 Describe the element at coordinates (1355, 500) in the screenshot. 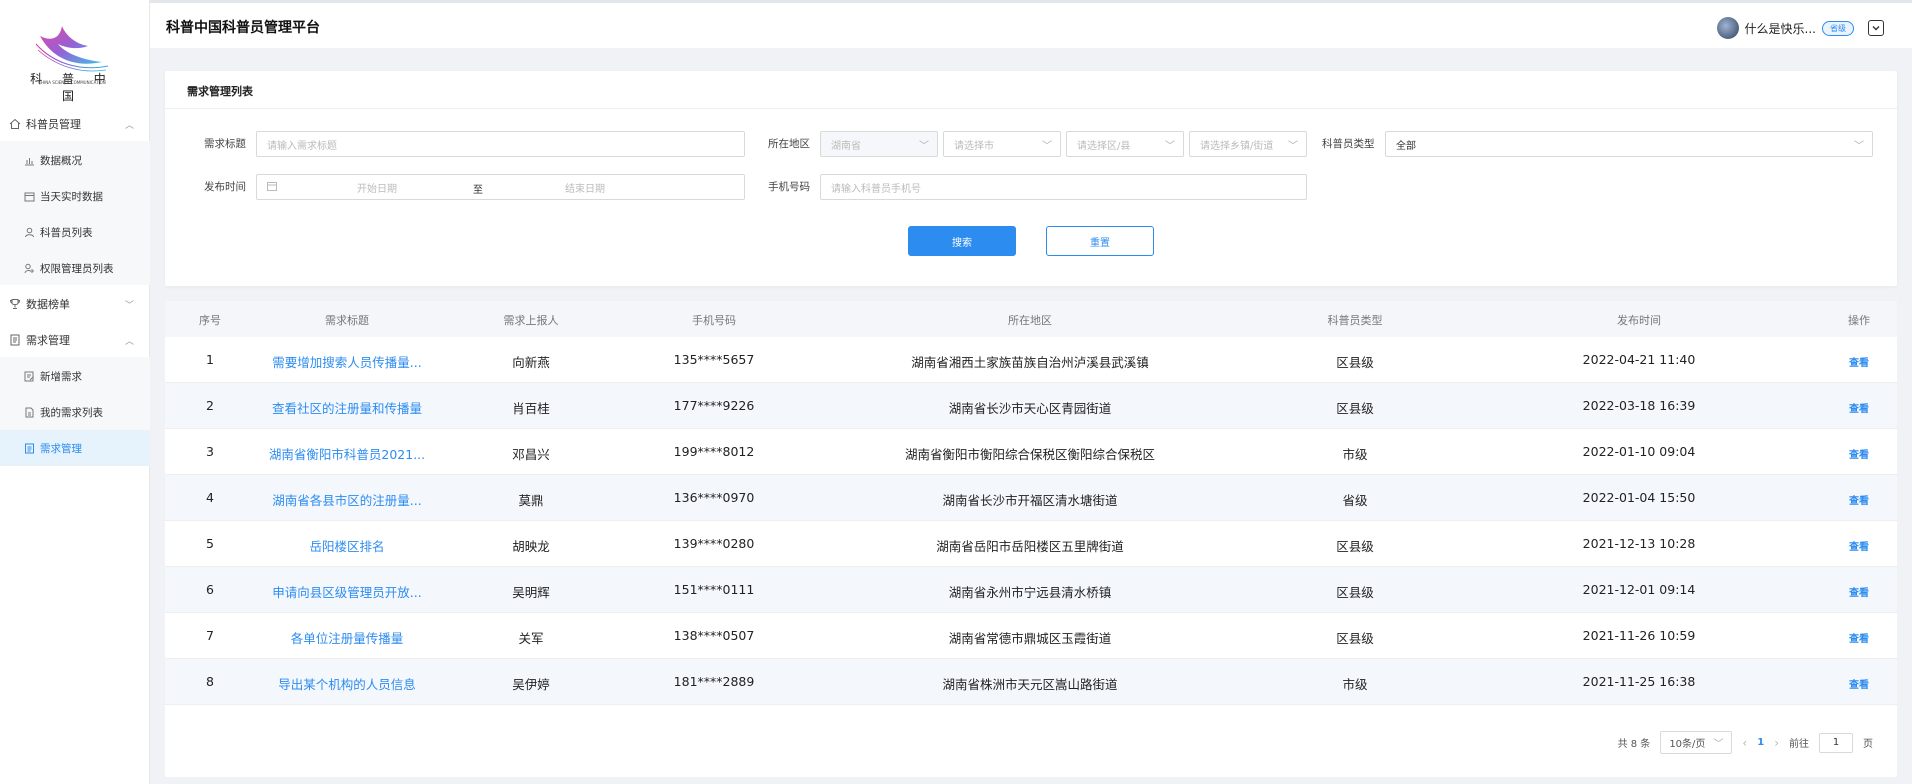

I see `cell-kepu-type: 省级` at that location.